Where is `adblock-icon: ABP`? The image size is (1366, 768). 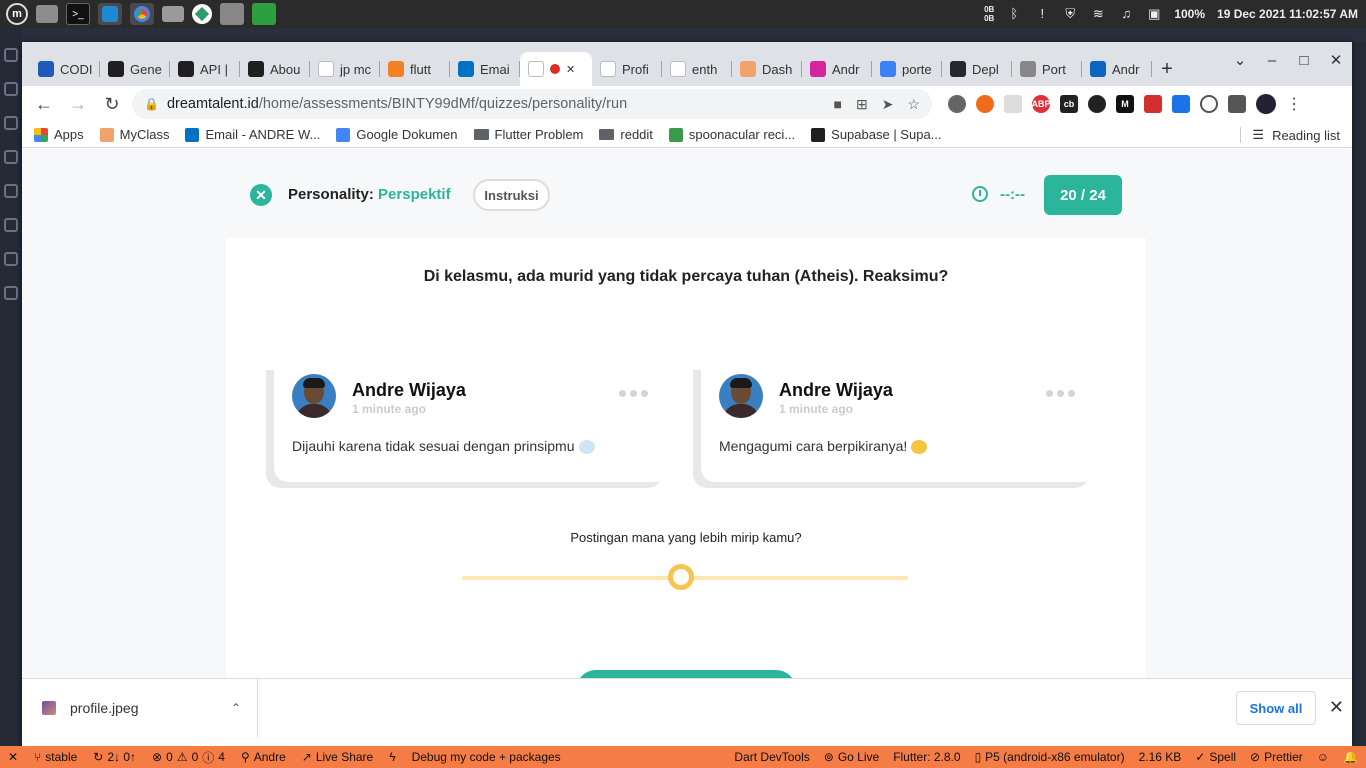
adblock-icon: ABP is located at coordinates (1041, 104).